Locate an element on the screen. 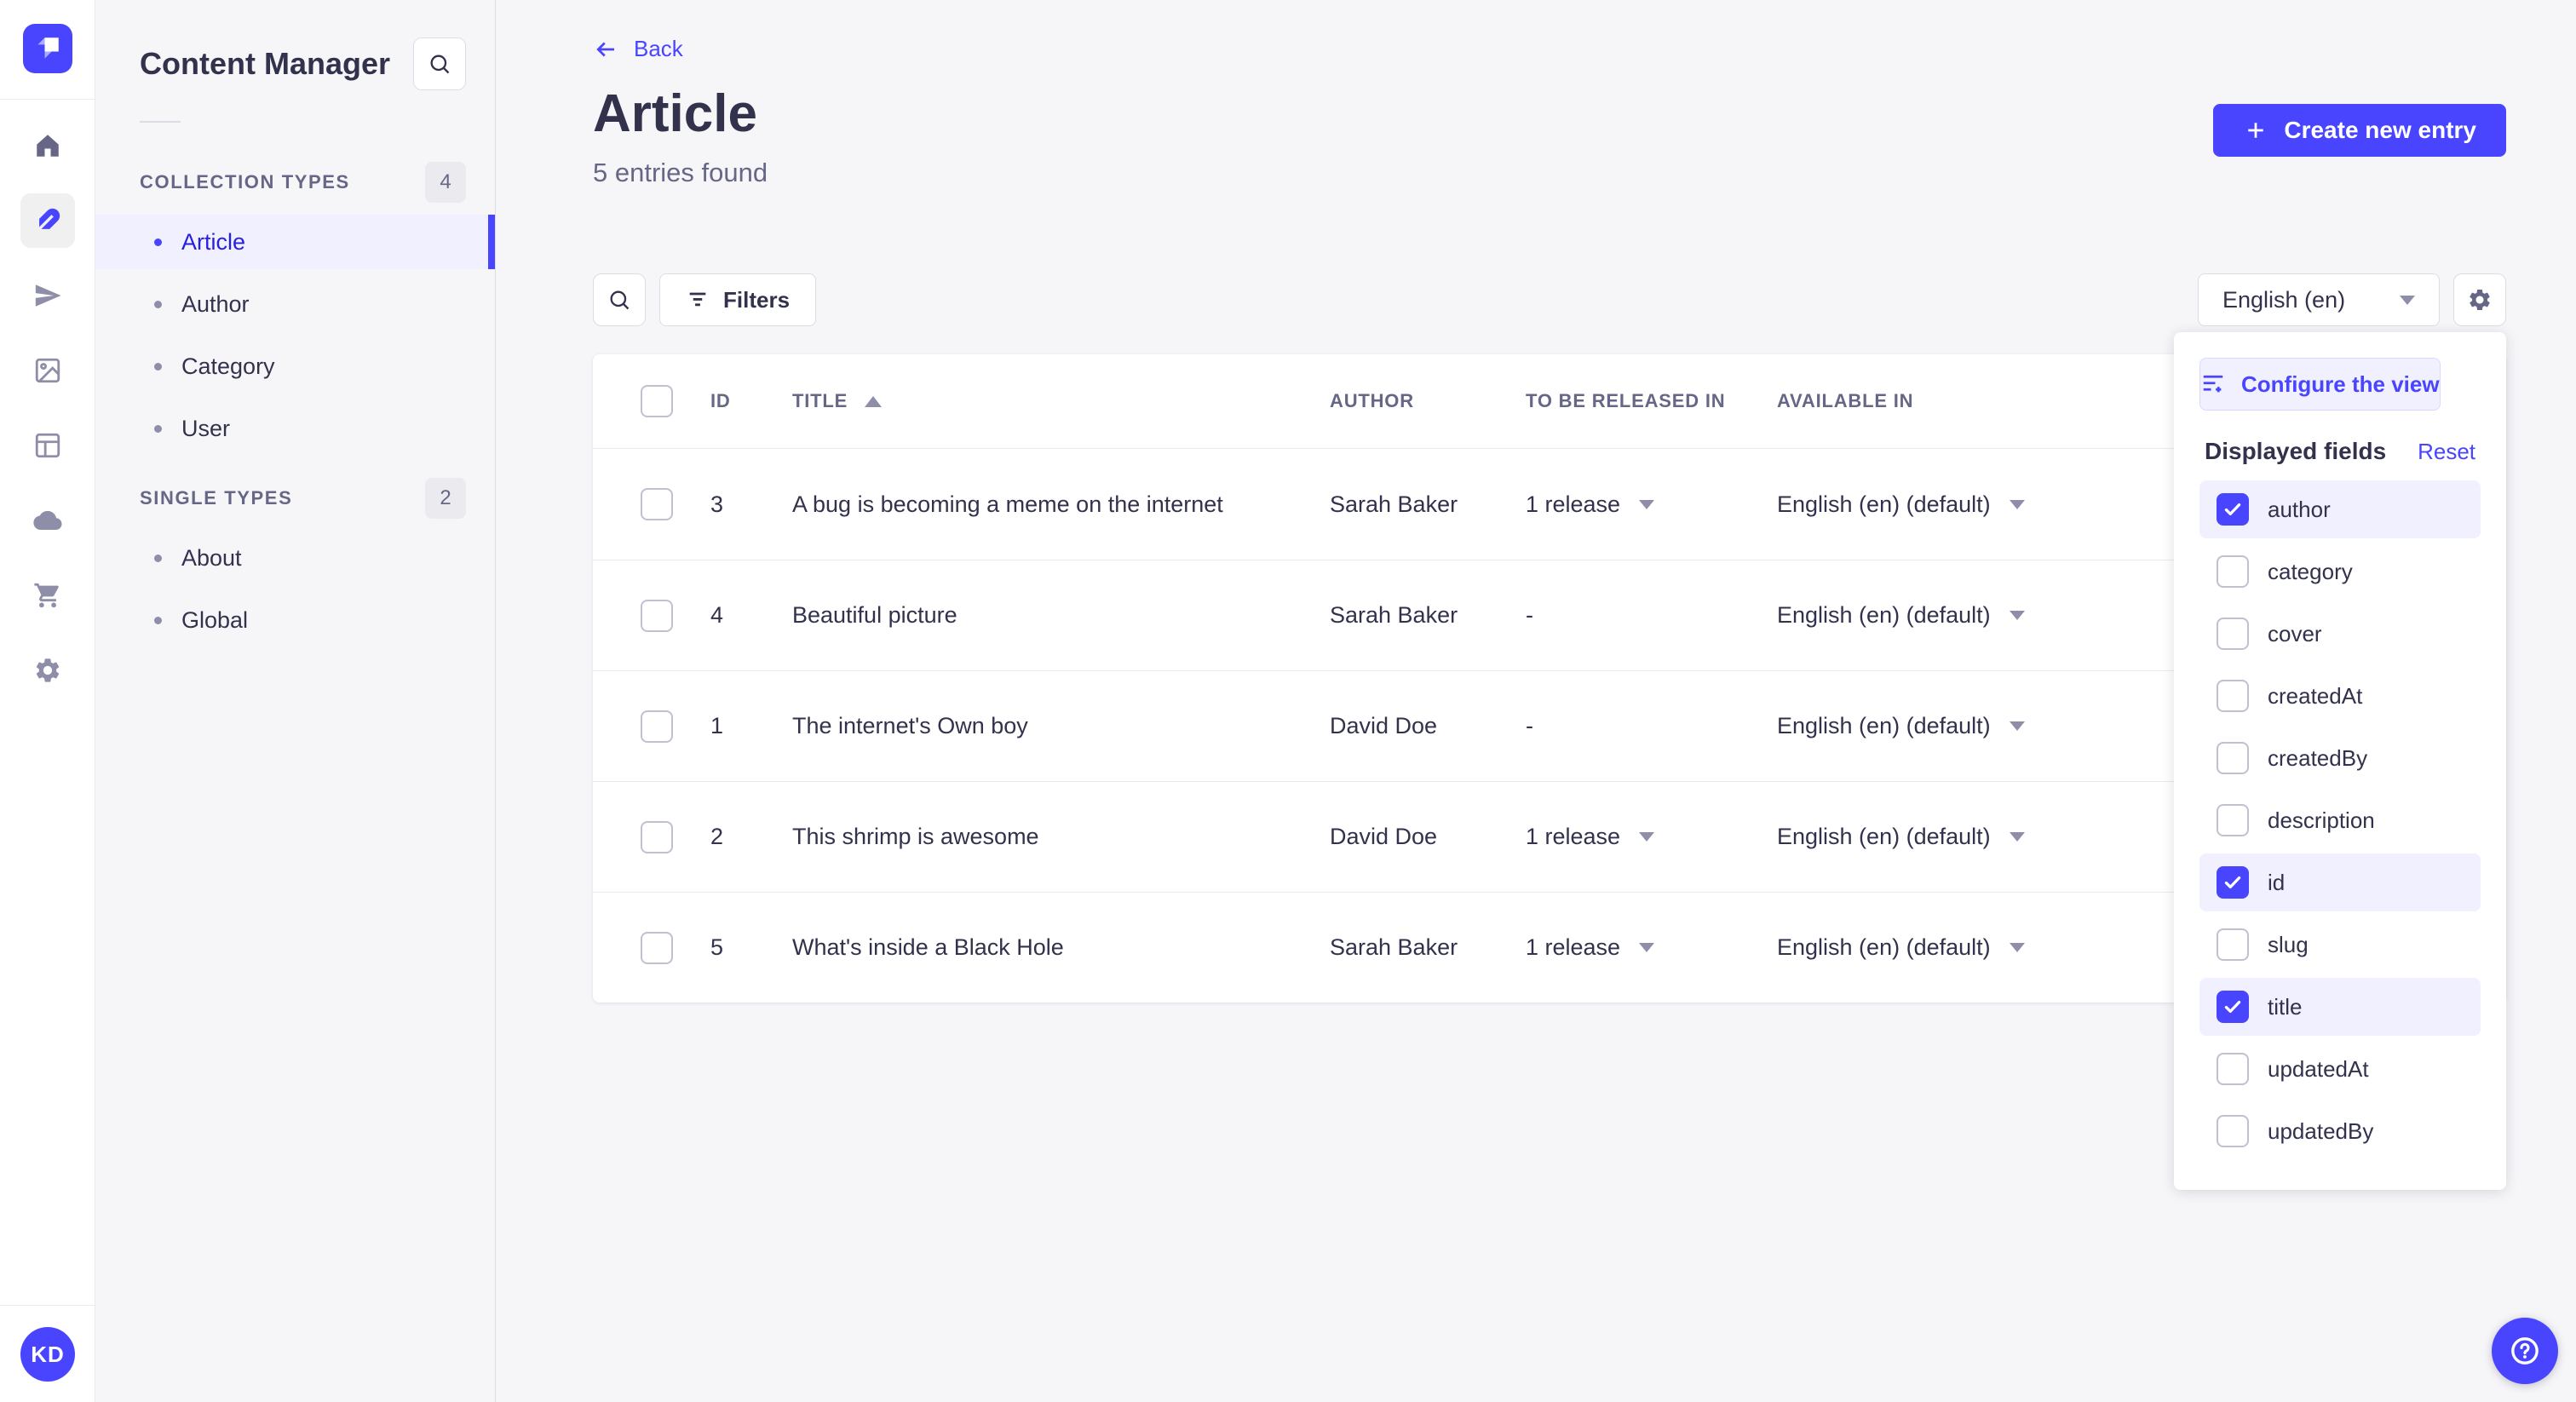 The height and width of the screenshot is (1402, 2576). reset-link: Reset is located at coordinates (2447, 452).